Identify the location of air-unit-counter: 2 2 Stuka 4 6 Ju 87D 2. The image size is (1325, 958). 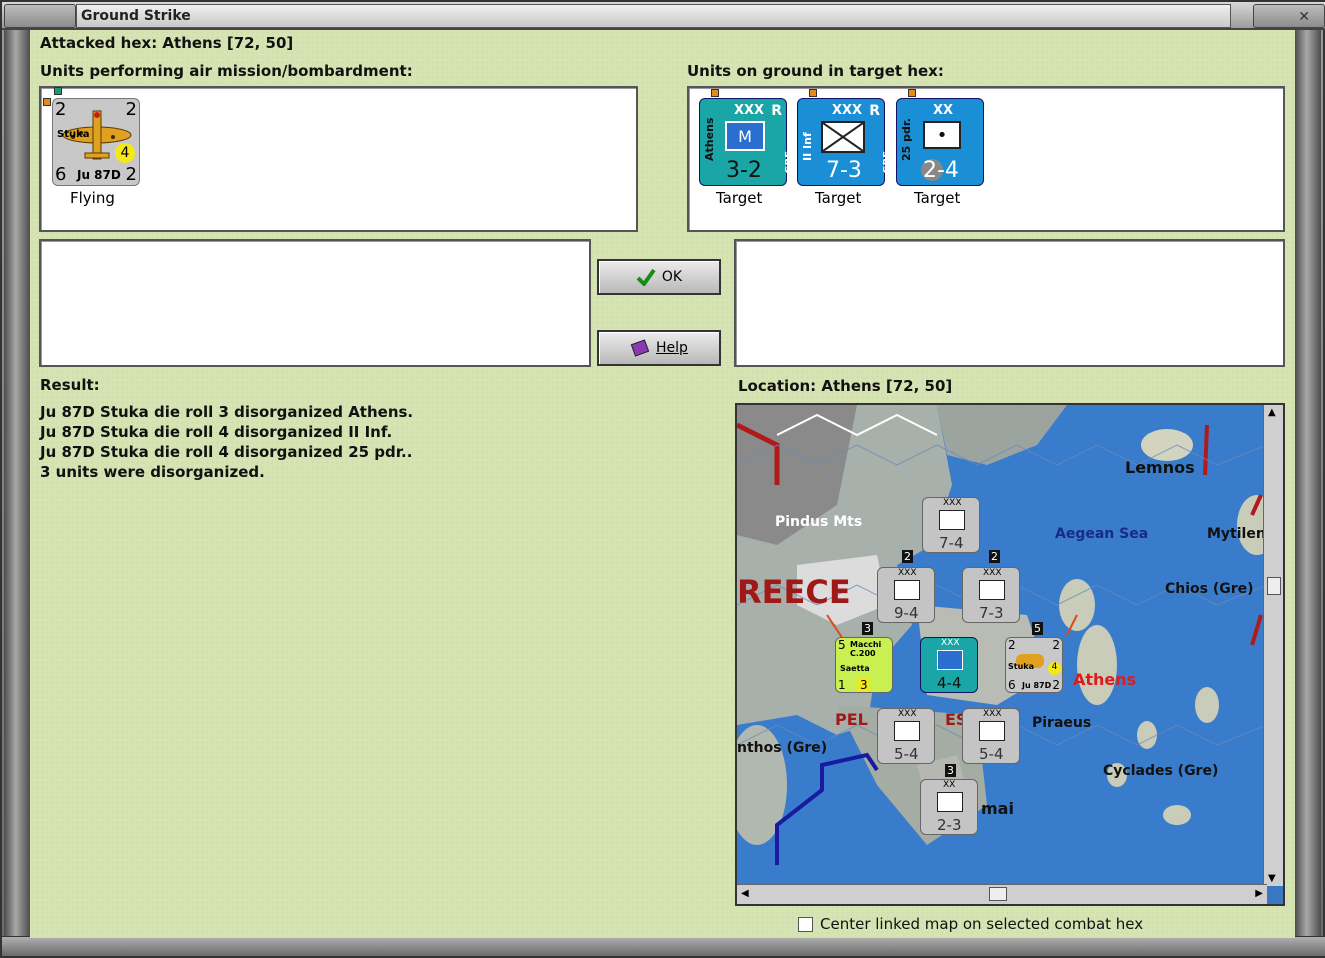
(96, 142).